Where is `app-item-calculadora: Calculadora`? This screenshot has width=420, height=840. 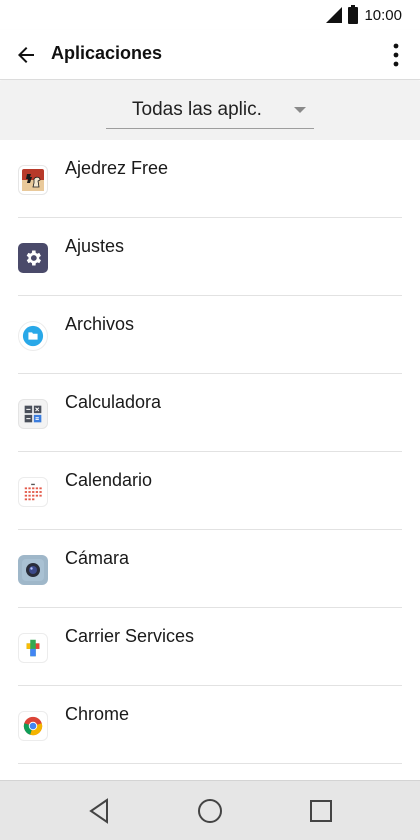 app-item-calculadora: Calculadora is located at coordinates (210, 413).